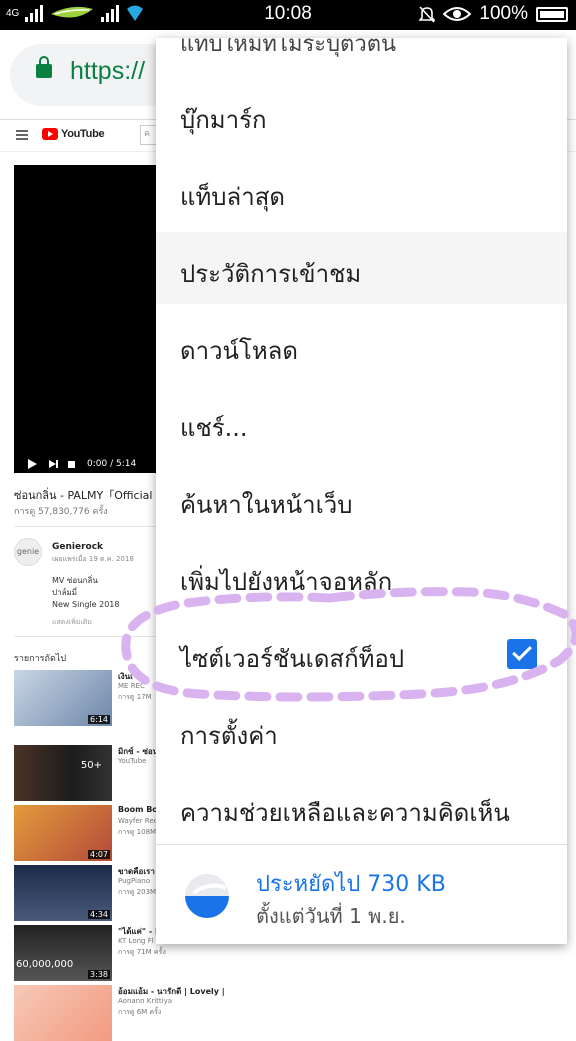 The height and width of the screenshot is (1041, 576). What do you see at coordinates (99, 974) in the screenshot?
I see `video-duration: 3:38` at bounding box center [99, 974].